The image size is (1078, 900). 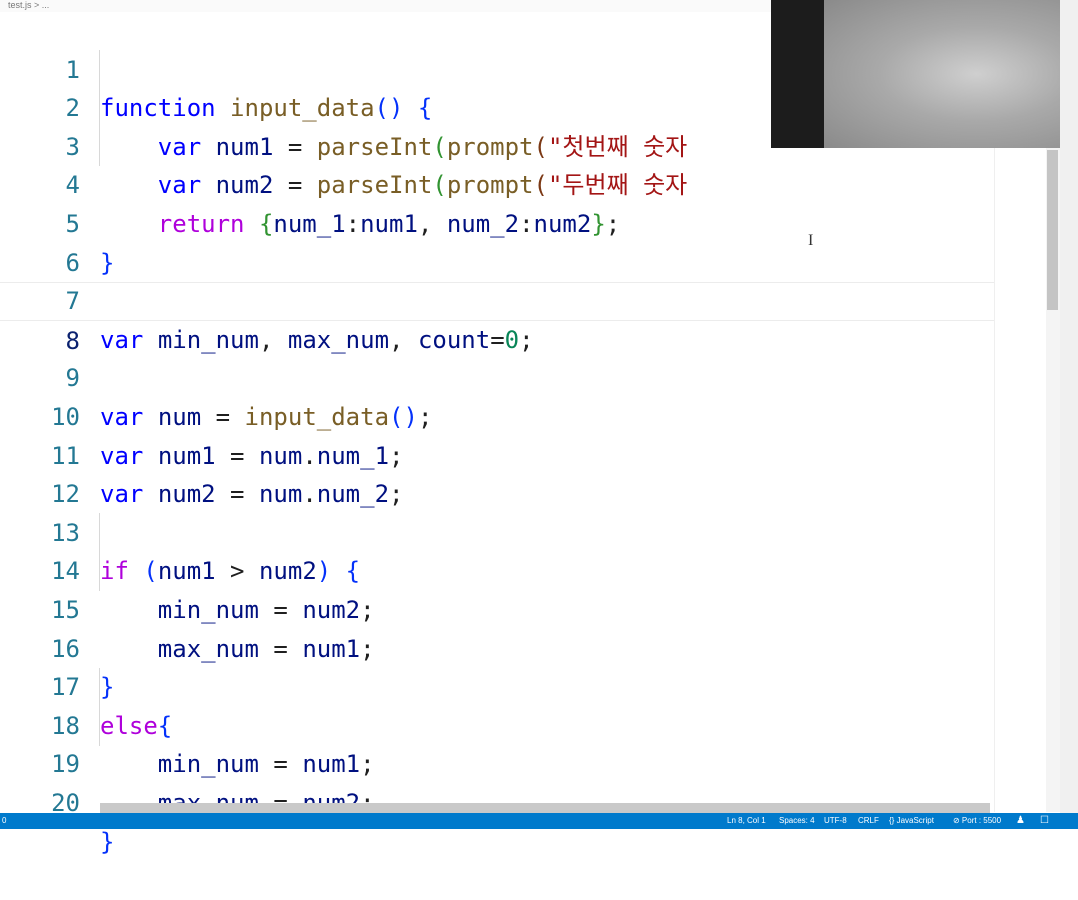 What do you see at coordinates (497, 376) in the screenshot?
I see `code-line: 9 var num = input_data();` at bounding box center [497, 376].